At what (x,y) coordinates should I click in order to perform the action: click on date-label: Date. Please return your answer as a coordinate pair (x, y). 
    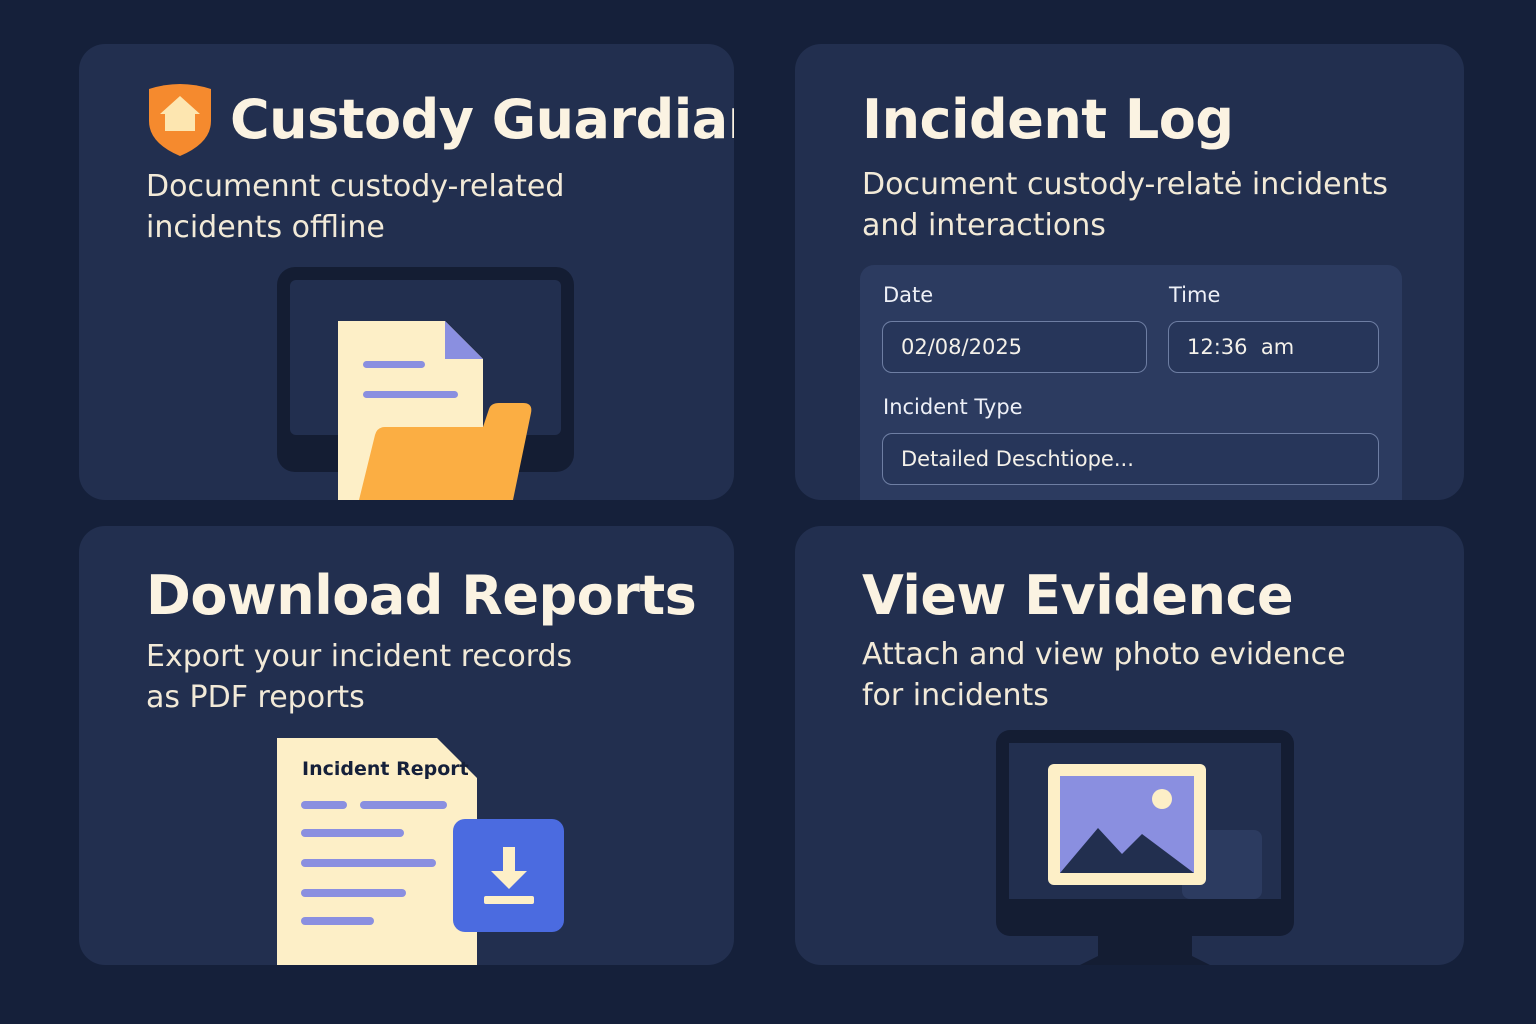
    Looking at the image, I should click on (908, 295).